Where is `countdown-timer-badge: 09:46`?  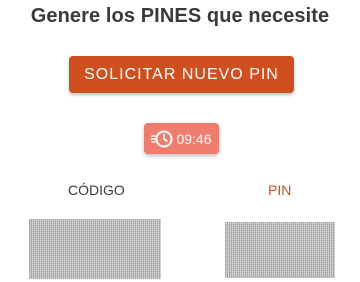 countdown-timer-badge: 09:46 is located at coordinates (181, 138).